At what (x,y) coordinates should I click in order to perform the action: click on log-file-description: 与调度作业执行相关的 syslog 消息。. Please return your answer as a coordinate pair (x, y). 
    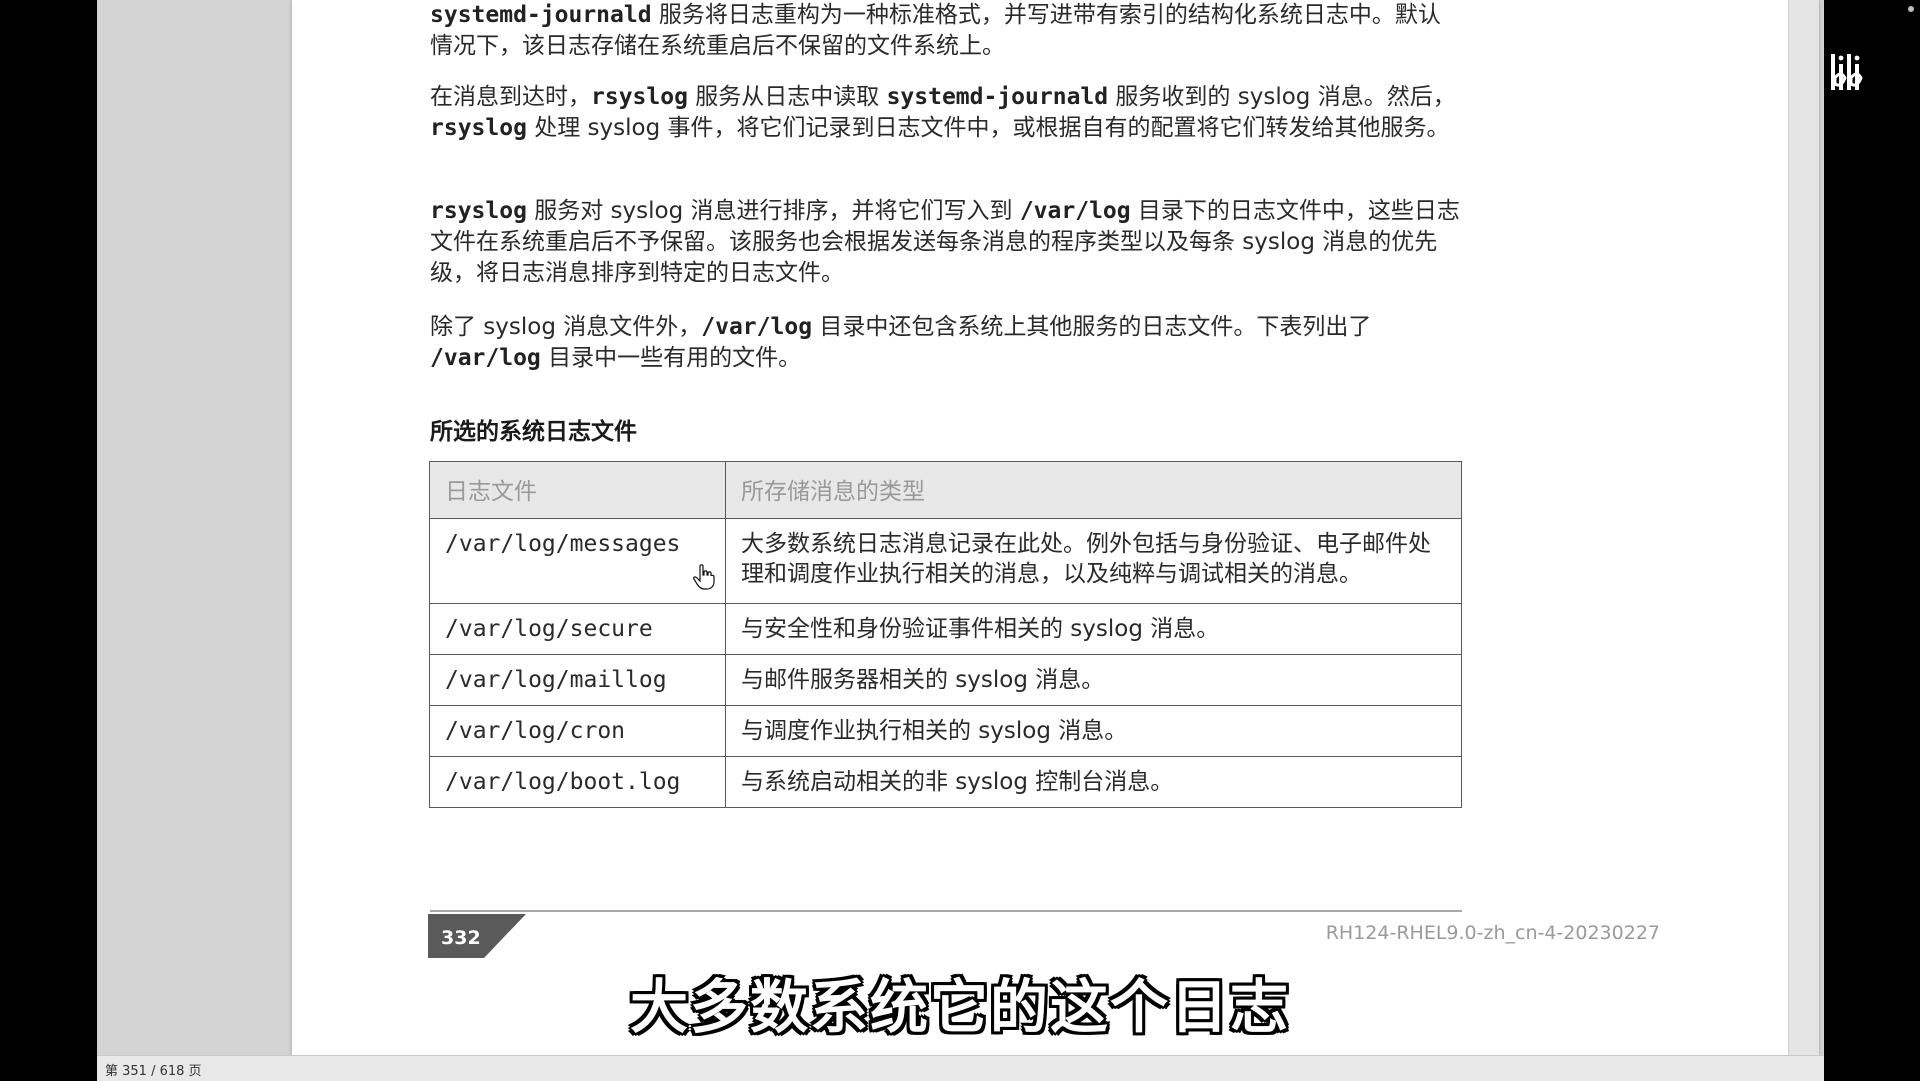
    Looking at the image, I should click on (1093, 731).